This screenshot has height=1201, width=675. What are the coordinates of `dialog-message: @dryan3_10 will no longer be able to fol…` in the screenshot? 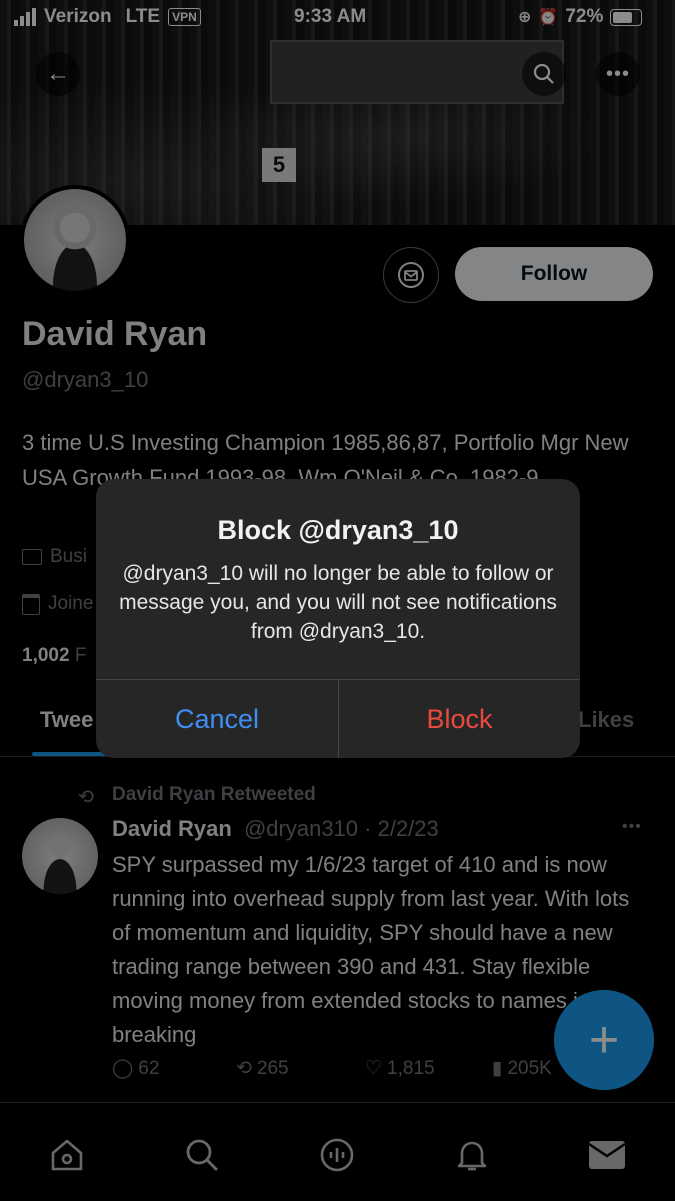 It's located at (338, 602).